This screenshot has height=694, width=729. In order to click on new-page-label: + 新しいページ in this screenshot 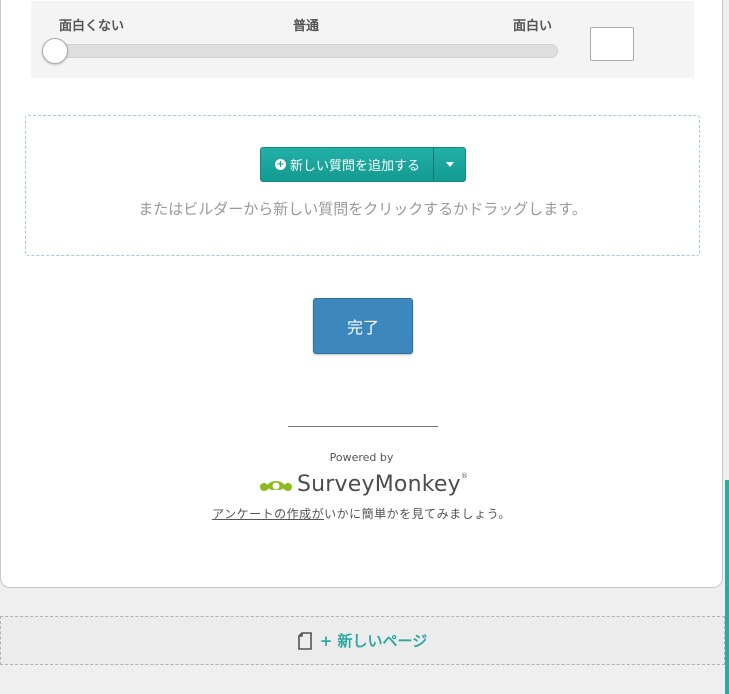, I will do `click(373, 641)`.